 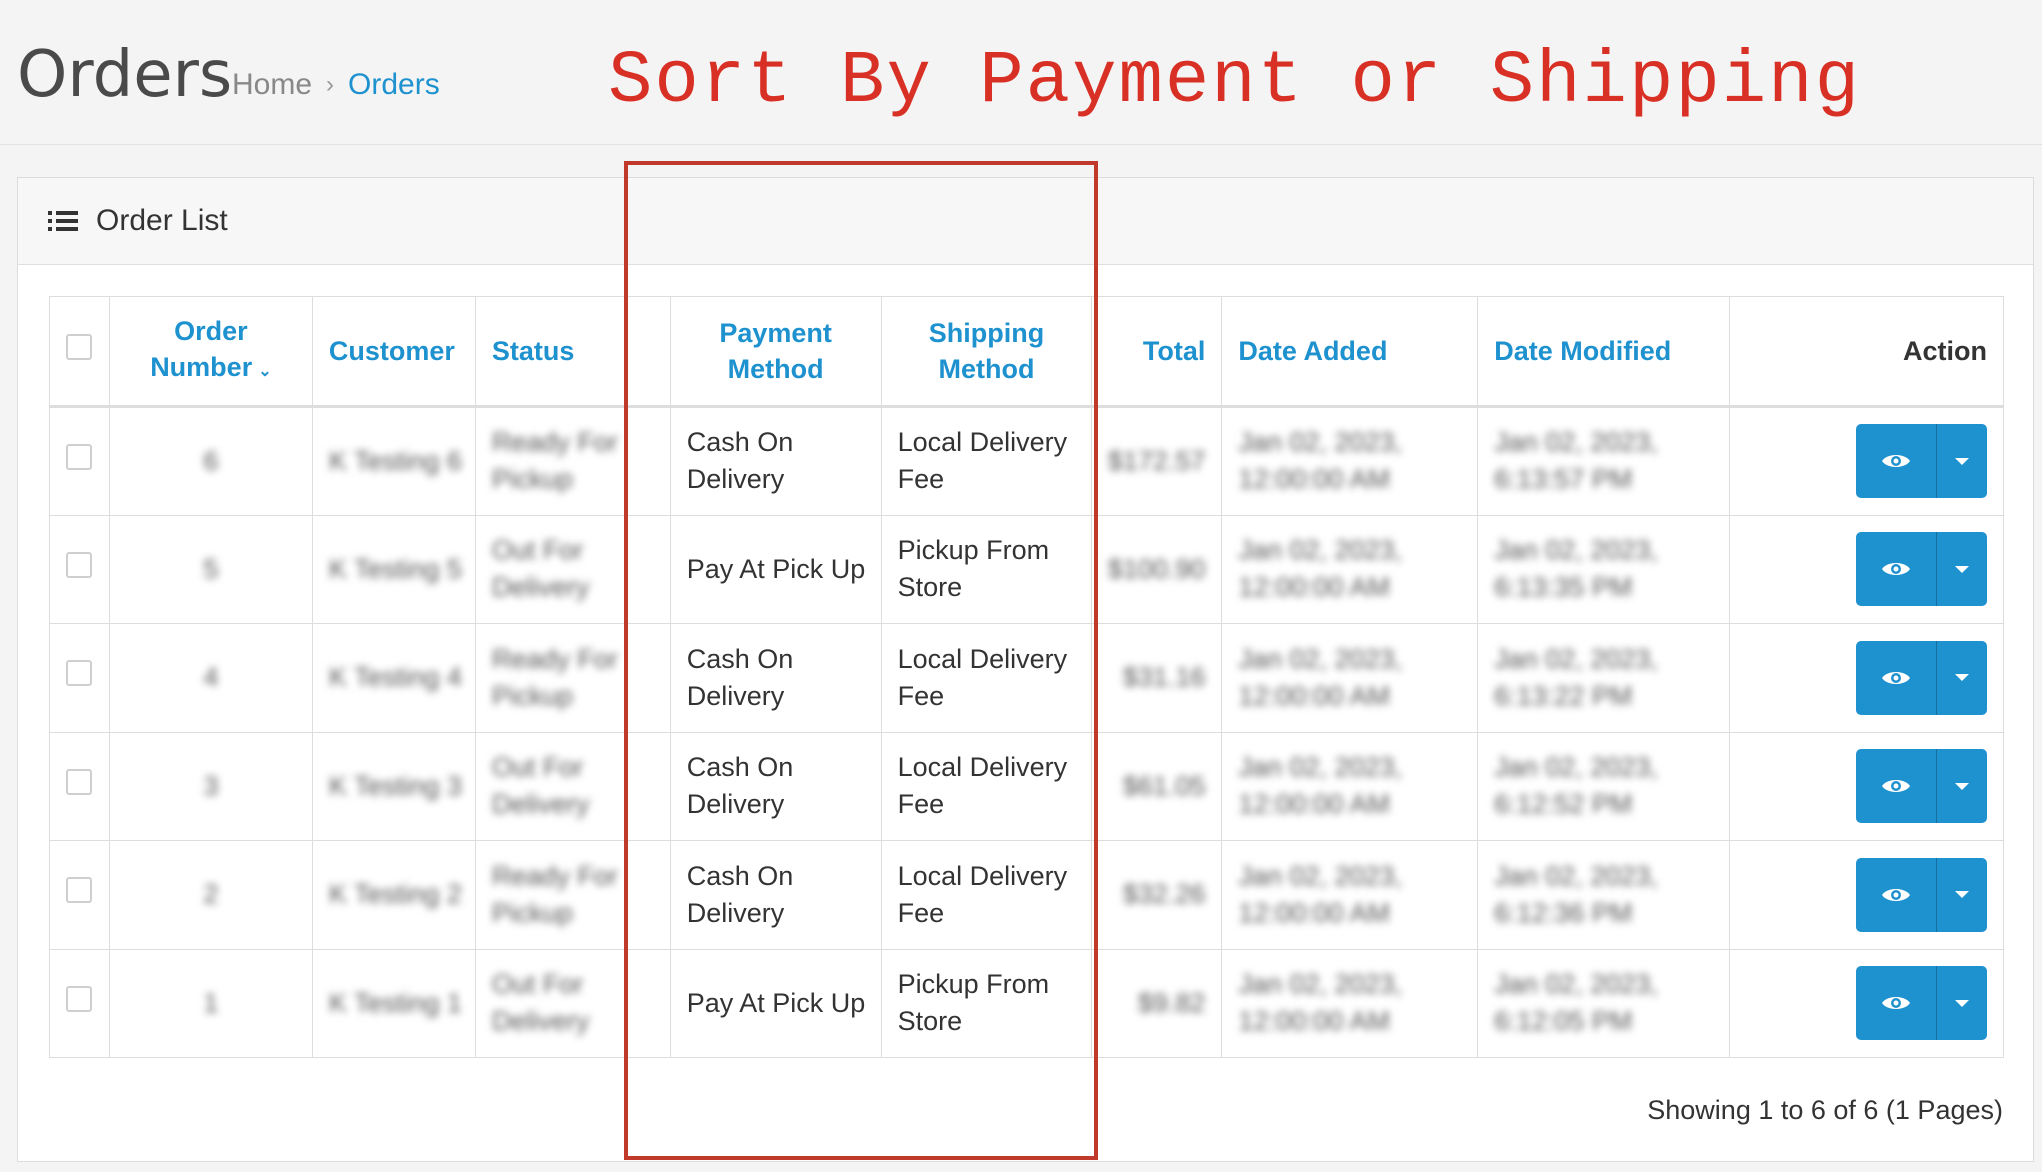 I want to click on panel-heading: Order List, so click(x=1025, y=221).